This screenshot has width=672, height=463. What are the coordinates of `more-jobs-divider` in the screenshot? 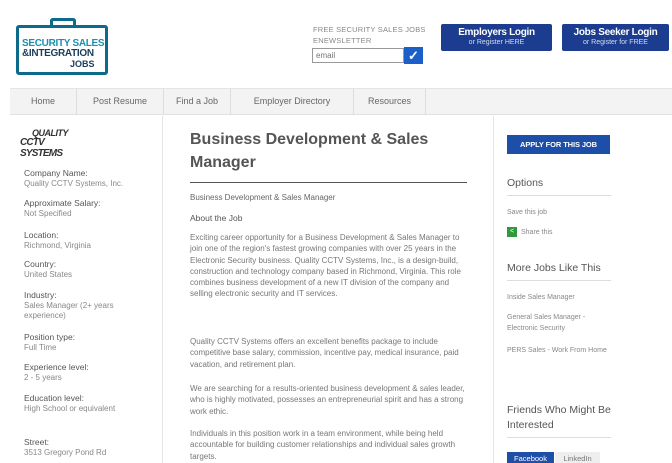 It's located at (559, 280).